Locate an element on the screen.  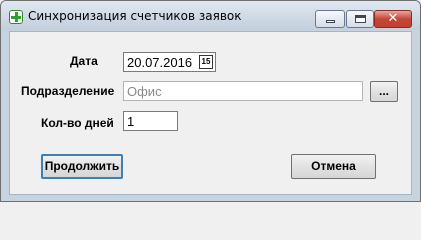
continue-button: Продолжить is located at coordinates (82, 166).